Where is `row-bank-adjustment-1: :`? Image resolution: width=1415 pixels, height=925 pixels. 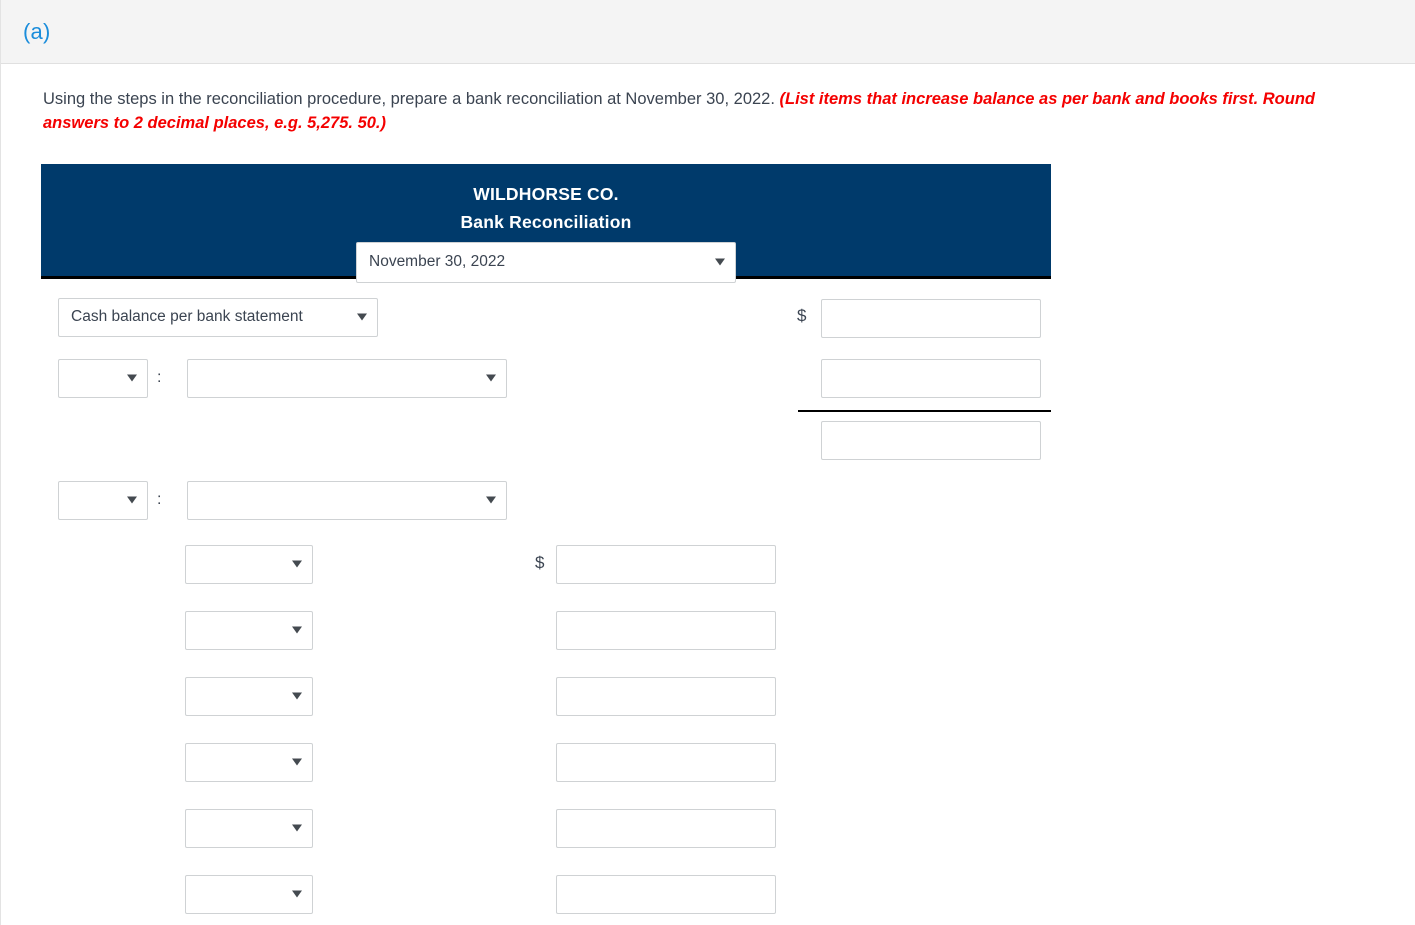
row-bank-adjustment-1: : is located at coordinates (546, 384).